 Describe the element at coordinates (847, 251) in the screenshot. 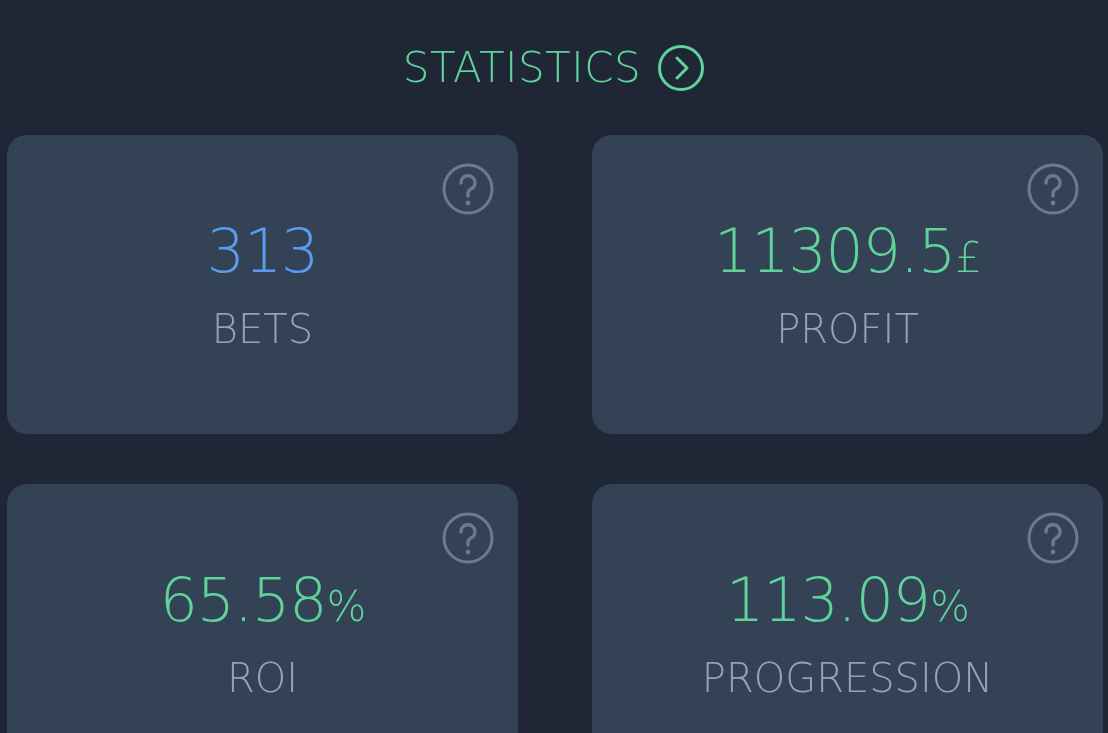

I see `stat-value: 11309.5£` at that location.